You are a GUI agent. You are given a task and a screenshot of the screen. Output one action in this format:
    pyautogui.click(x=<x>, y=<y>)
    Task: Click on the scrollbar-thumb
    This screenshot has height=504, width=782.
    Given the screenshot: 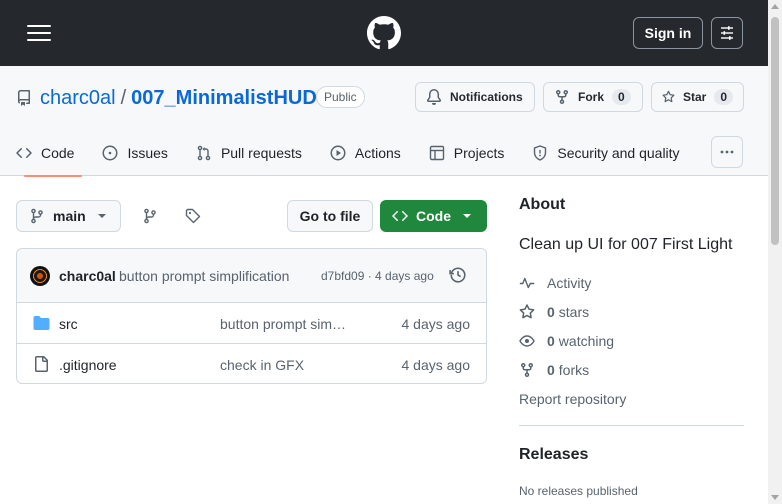 What is the action you would take?
    pyautogui.click(x=775, y=131)
    